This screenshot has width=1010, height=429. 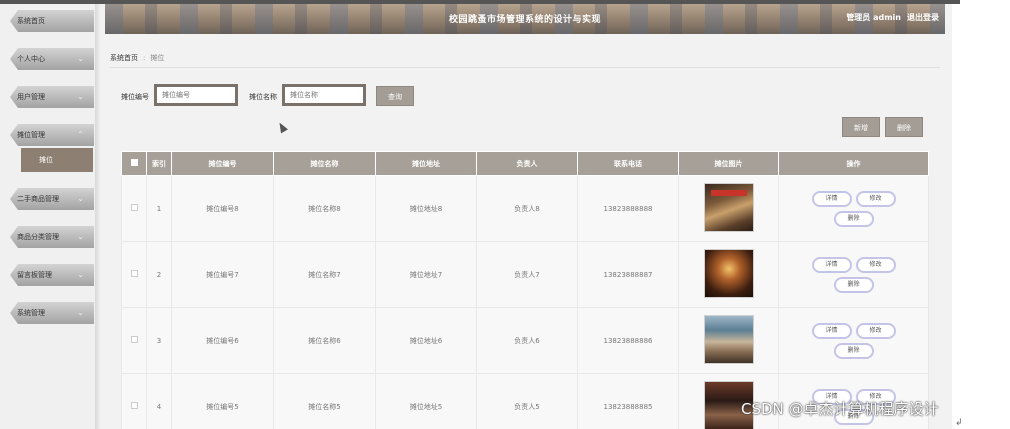 What do you see at coordinates (426, 163) in the screenshot?
I see `column-header: 摊位地址` at bounding box center [426, 163].